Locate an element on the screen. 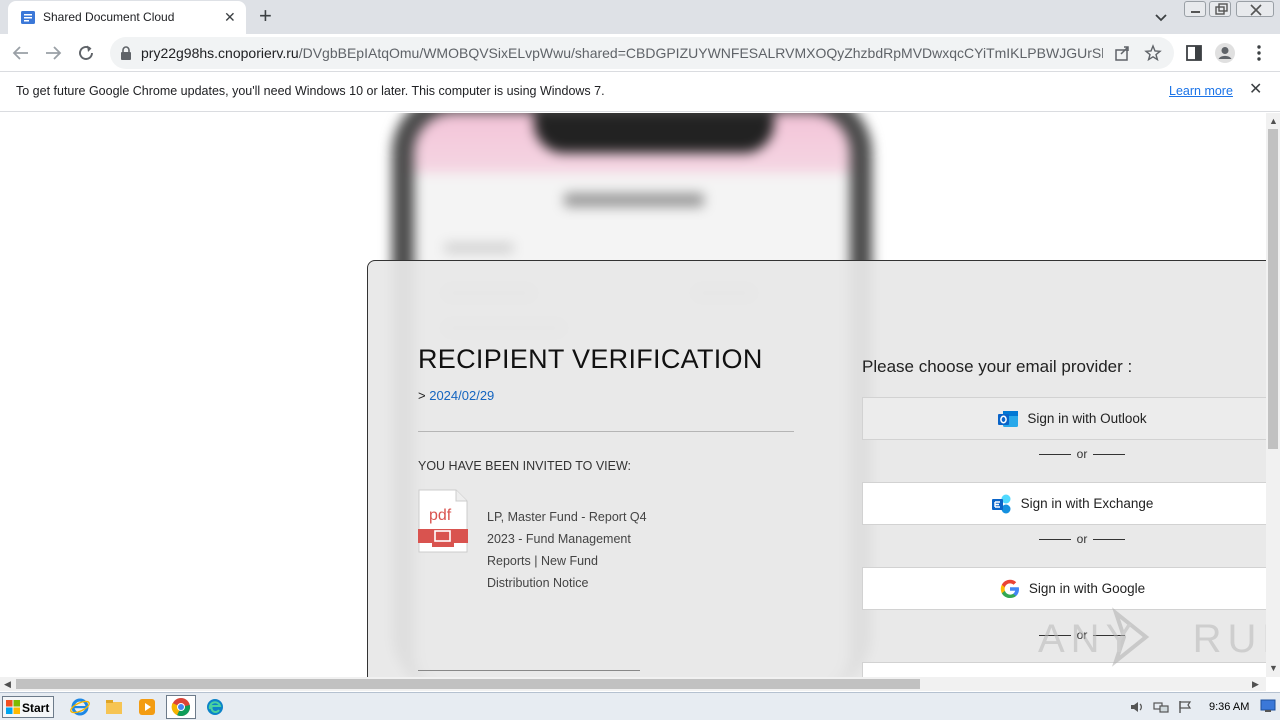 Image resolution: width=1280 pixels, height=720 pixels. edge-icon is located at coordinates (215, 707).